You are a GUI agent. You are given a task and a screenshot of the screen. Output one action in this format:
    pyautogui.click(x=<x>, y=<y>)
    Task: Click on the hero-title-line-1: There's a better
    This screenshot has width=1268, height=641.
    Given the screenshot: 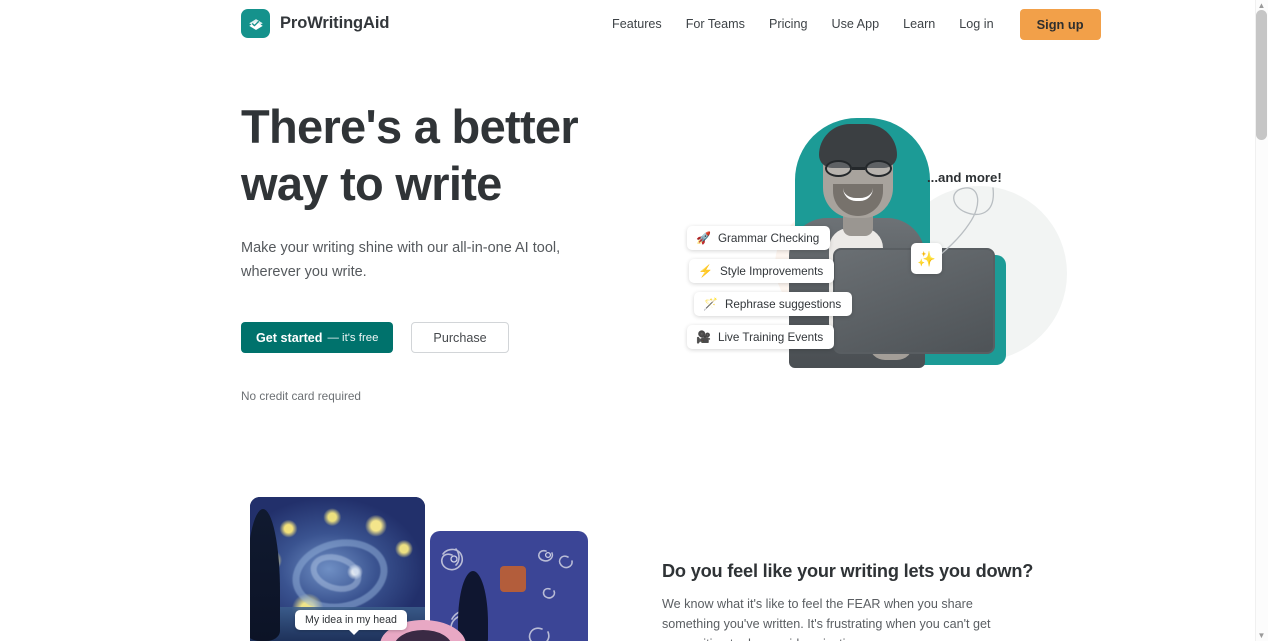 What is the action you would take?
    pyautogui.click(x=410, y=126)
    